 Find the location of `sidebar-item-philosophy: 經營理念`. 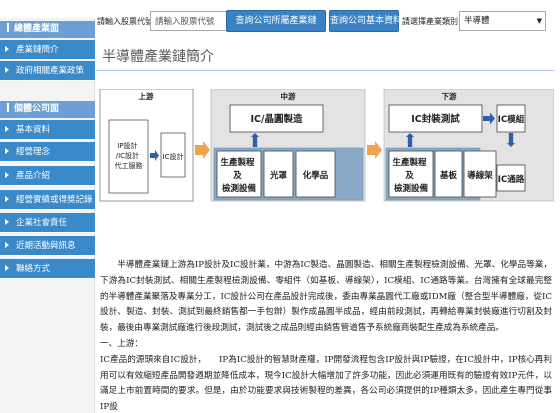

sidebar-item-philosophy: 經營理念 is located at coordinates (47, 152).